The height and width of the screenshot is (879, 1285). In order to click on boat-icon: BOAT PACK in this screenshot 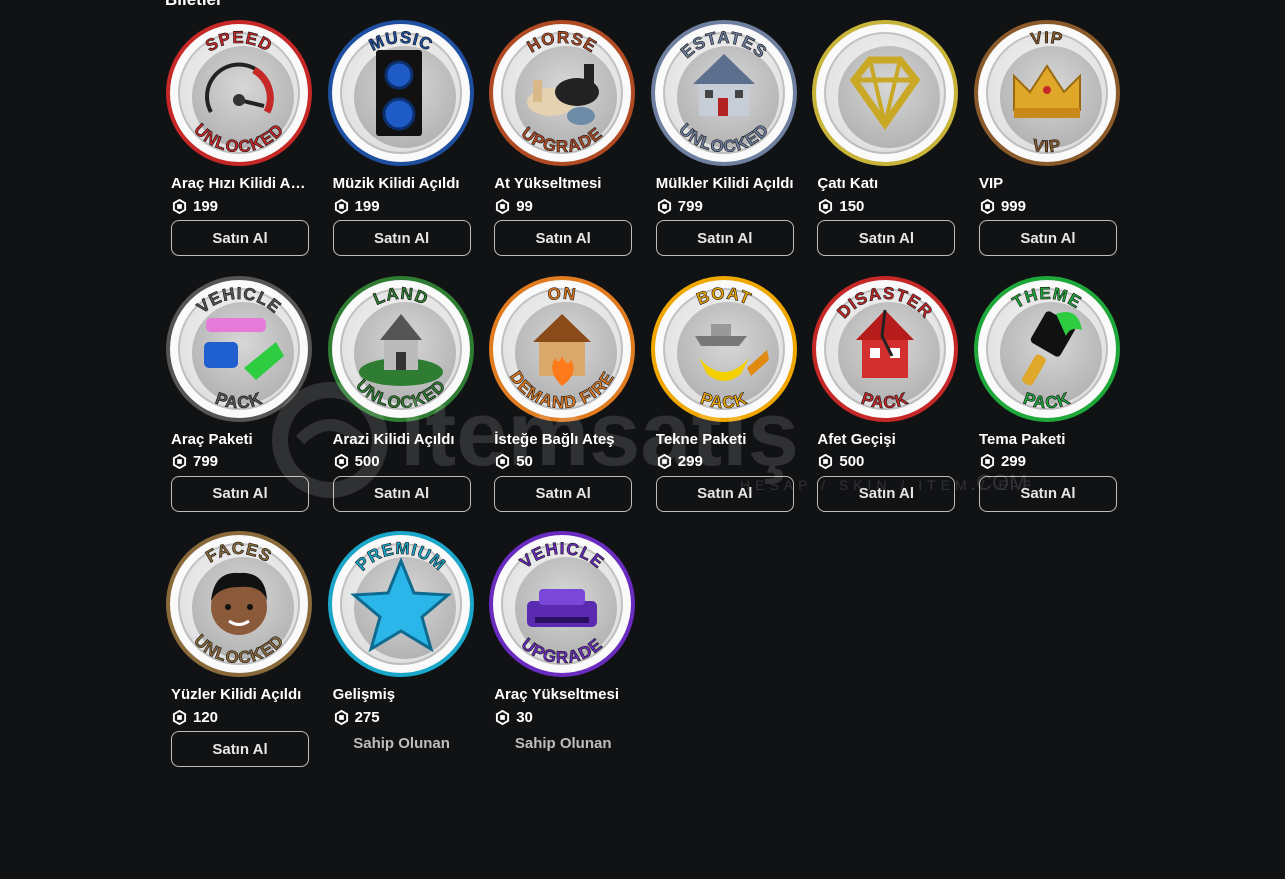, I will do `click(731, 347)`.